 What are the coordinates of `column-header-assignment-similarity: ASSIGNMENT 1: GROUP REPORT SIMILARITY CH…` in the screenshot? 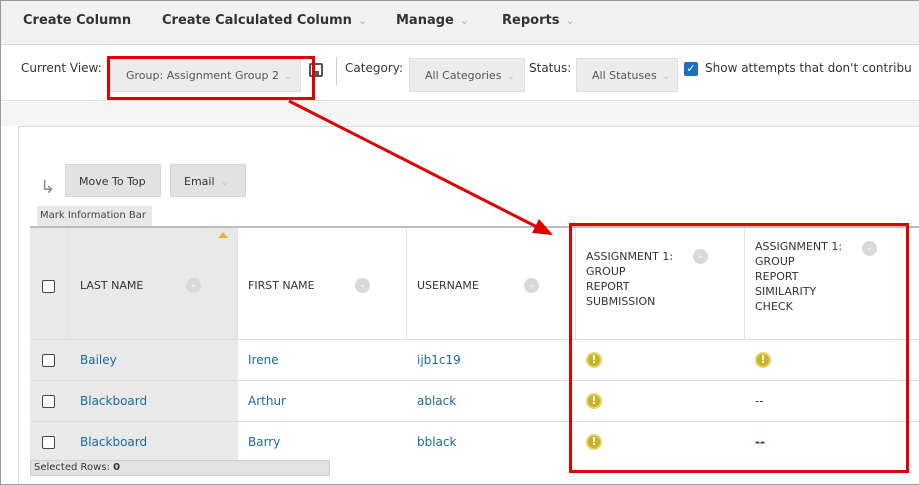 It's located at (832, 283).